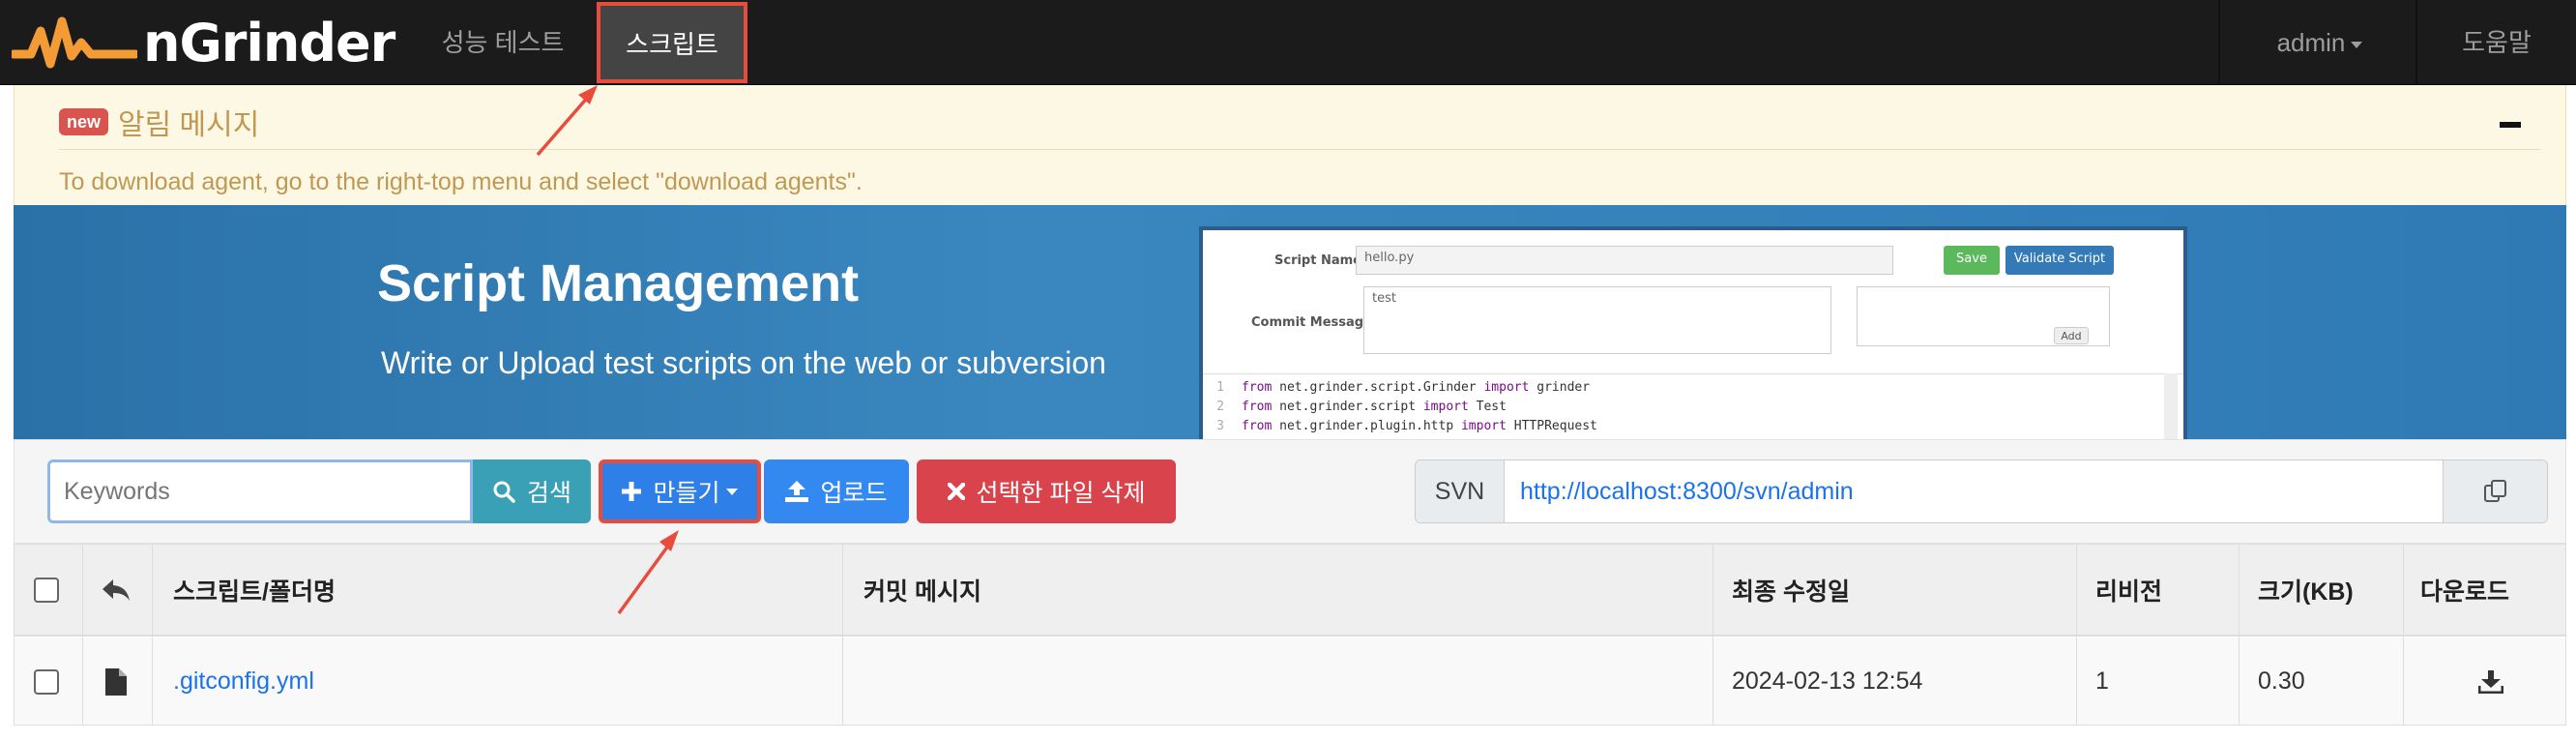 This screenshot has width=2576, height=741. I want to click on navbar: nGrinder 성능 테스트 스크립트 admin 도움말, so click(1288, 42).